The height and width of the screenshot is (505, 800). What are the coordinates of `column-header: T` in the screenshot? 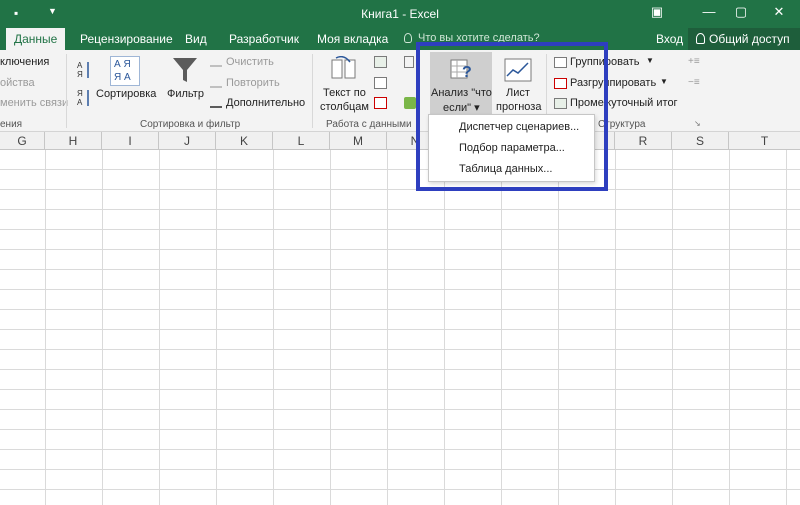 It's located at (764, 141).